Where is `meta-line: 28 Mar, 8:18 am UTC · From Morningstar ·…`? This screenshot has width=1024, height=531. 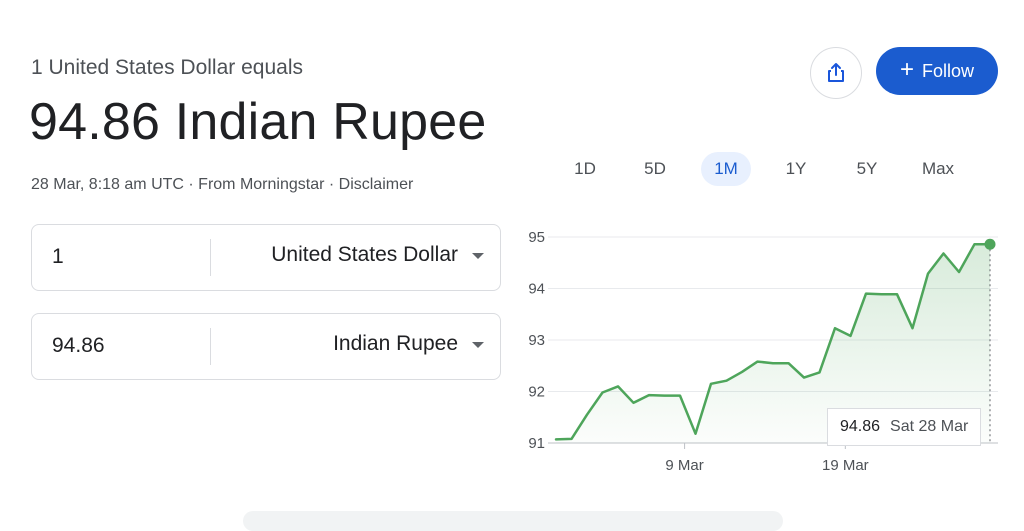
meta-line: 28 Mar, 8:18 am UTC · From Morningstar ·… is located at coordinates (222, 185).